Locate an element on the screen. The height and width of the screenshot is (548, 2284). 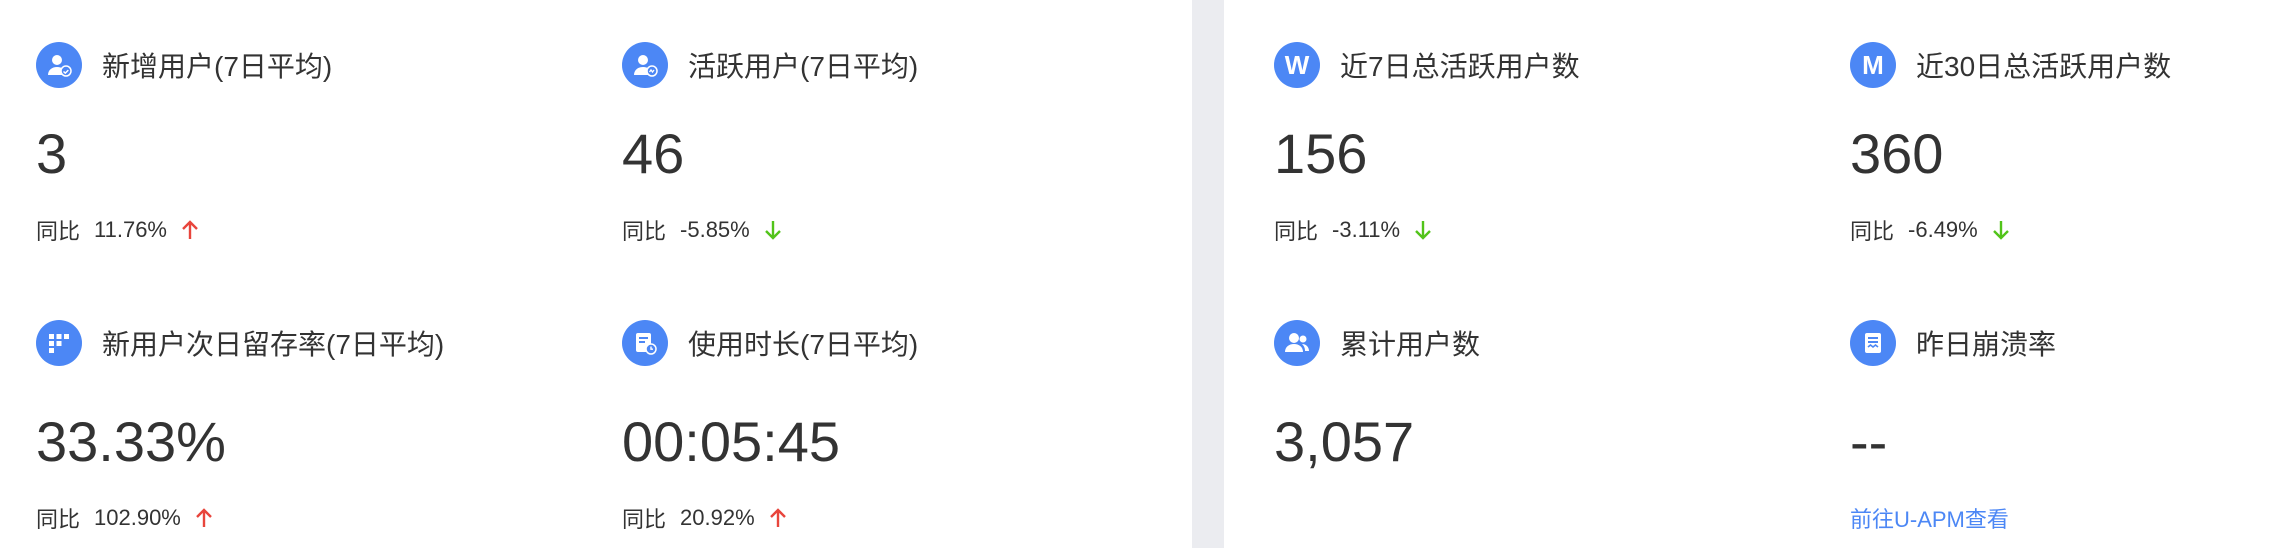
card-title: 使用时长(7日平均) is located at coordinates (803, 344).